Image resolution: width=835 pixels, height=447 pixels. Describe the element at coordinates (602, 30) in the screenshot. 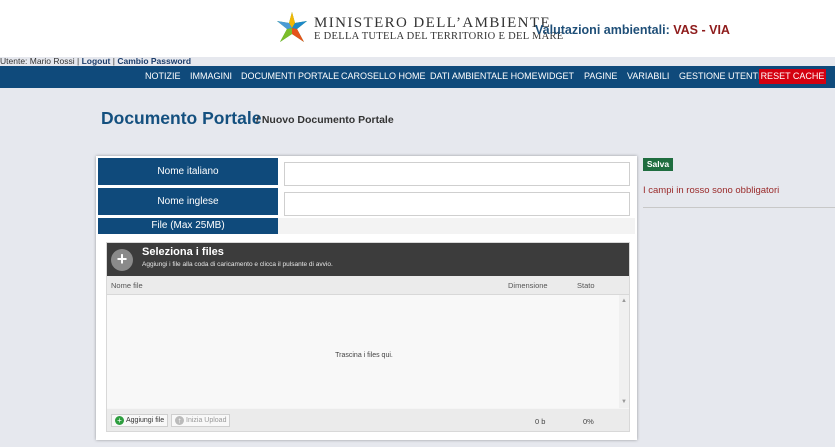

I see `portal-label: Valutazioni ambientali:` at that location.